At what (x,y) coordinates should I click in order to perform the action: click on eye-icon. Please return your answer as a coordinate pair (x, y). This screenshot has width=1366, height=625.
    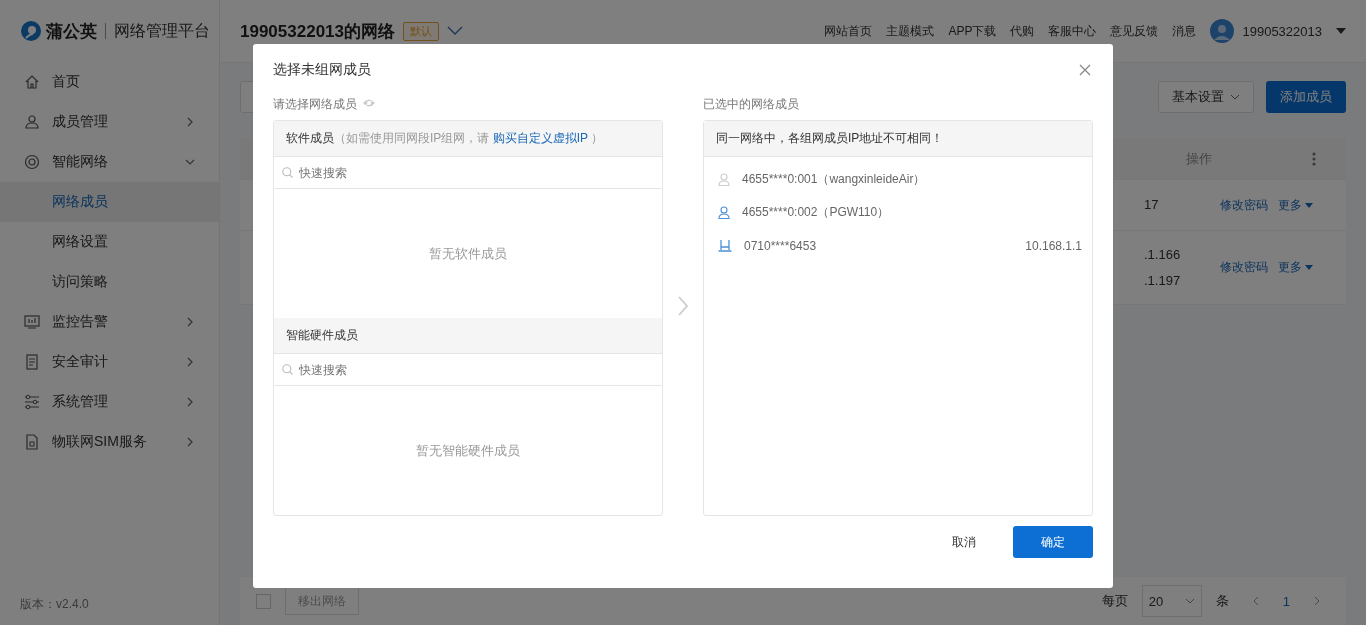
    Looking at the image, I should click on (369, 103).